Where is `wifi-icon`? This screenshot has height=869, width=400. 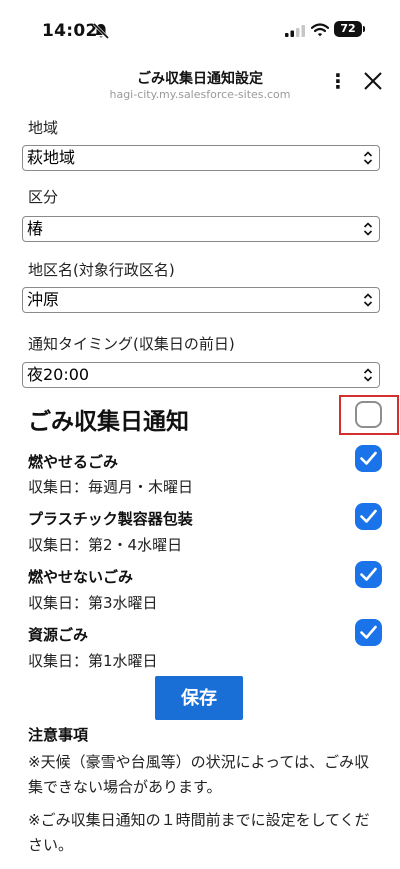 wifi-icon is located at coordinates (320, 30).